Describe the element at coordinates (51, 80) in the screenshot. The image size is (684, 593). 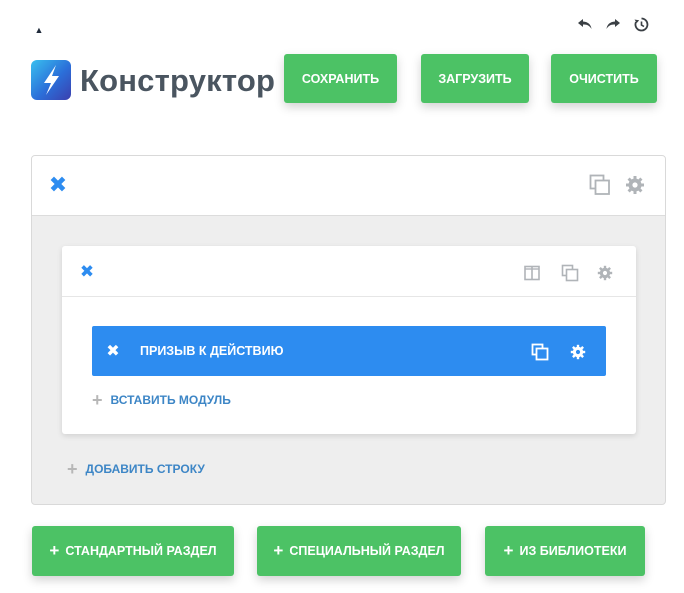
I see `lightning-bolt-icon` at that location.